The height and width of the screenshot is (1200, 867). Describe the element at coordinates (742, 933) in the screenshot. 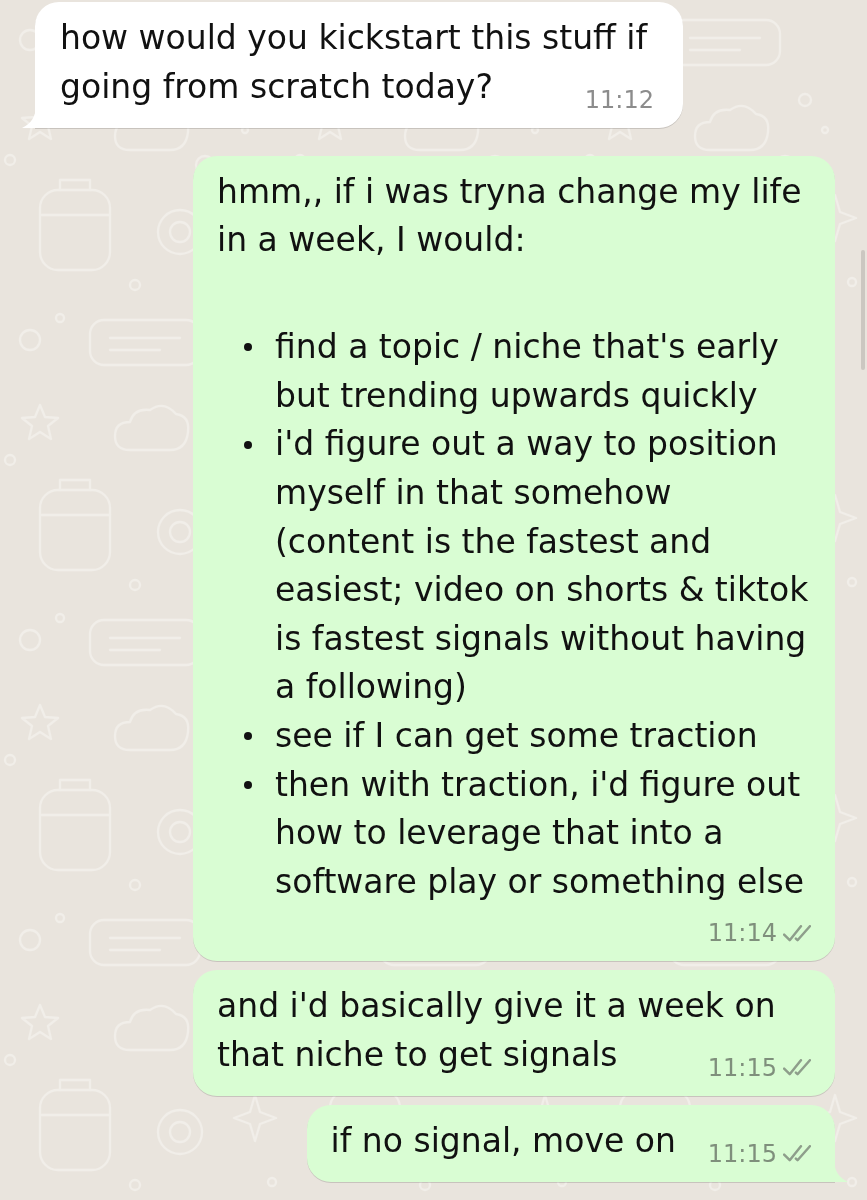

I see `message-time: 11:14` at that location.